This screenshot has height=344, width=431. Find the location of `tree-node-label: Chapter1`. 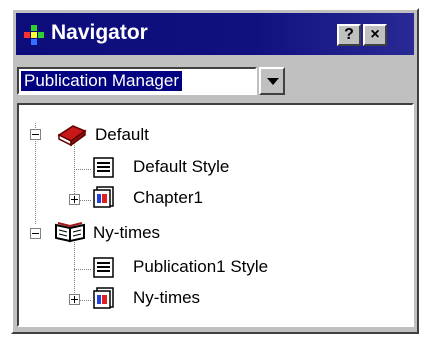

tree-node-label: Chapter1 is located at coordinates (168, 197).